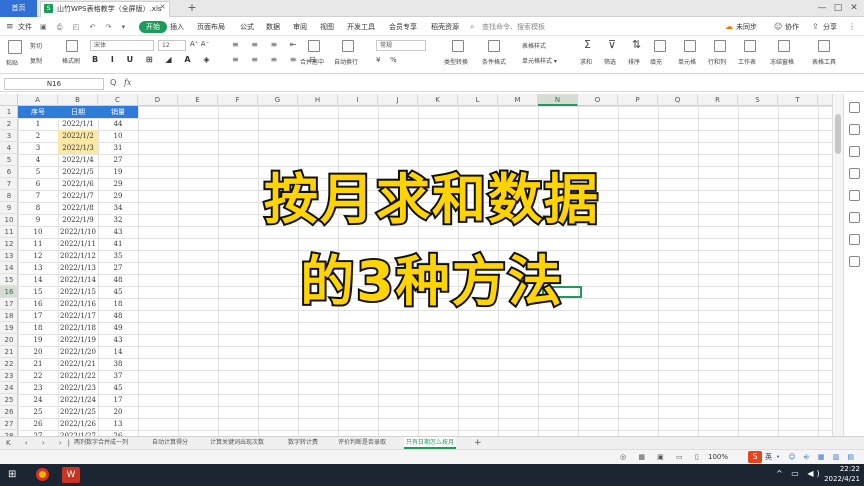 This screenshot has width=864, height=486. I want to click on fill-icon, so click(660, 46).